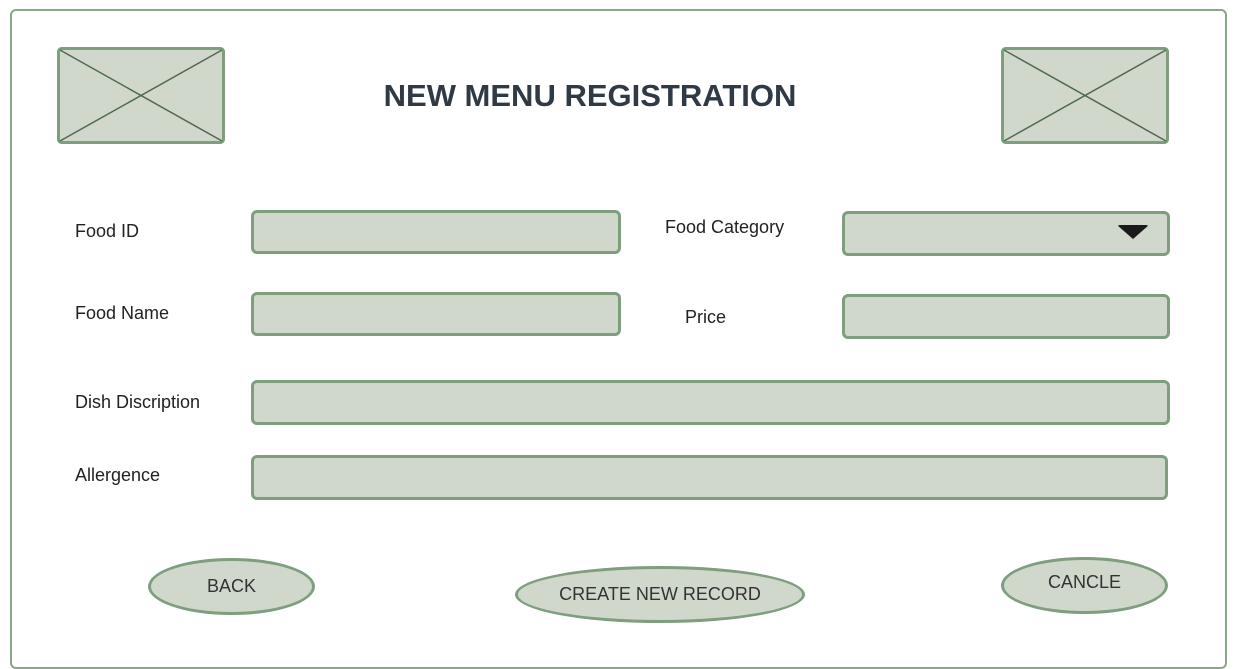 This screenshot has width=1234, height=669. Describe the element at coordinates (725, 227) in the screenshot. I see `food-category-label: Food Category` at that location.